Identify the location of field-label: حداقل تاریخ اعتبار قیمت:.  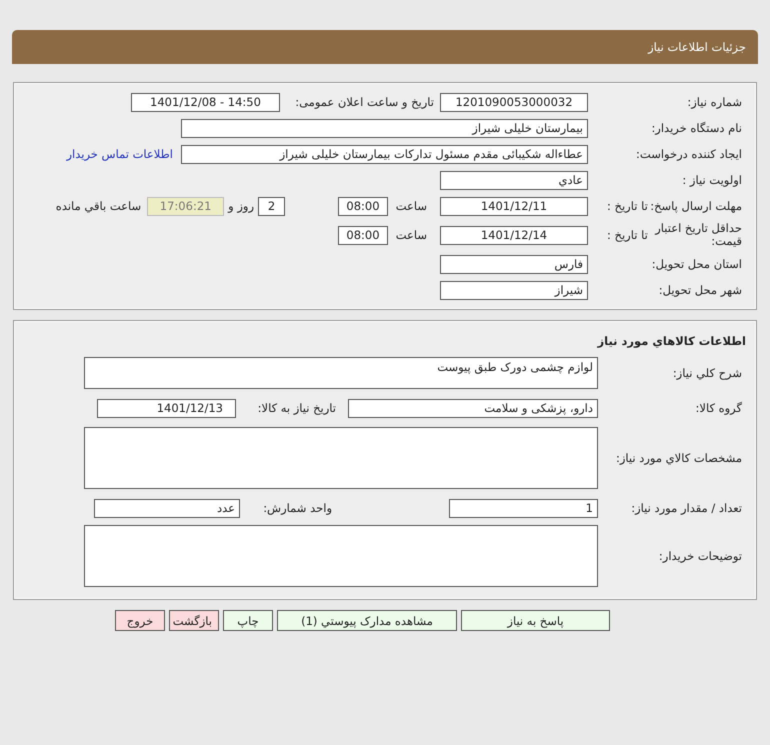
(698, 235).